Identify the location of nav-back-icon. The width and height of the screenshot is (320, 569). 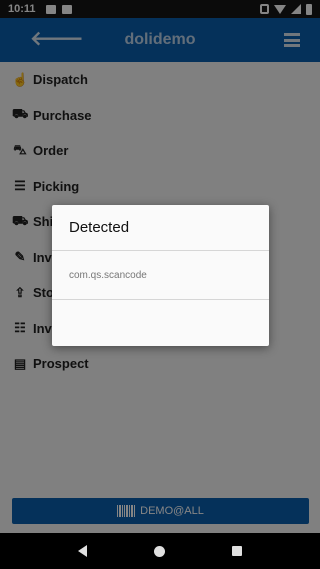
(82, 551).